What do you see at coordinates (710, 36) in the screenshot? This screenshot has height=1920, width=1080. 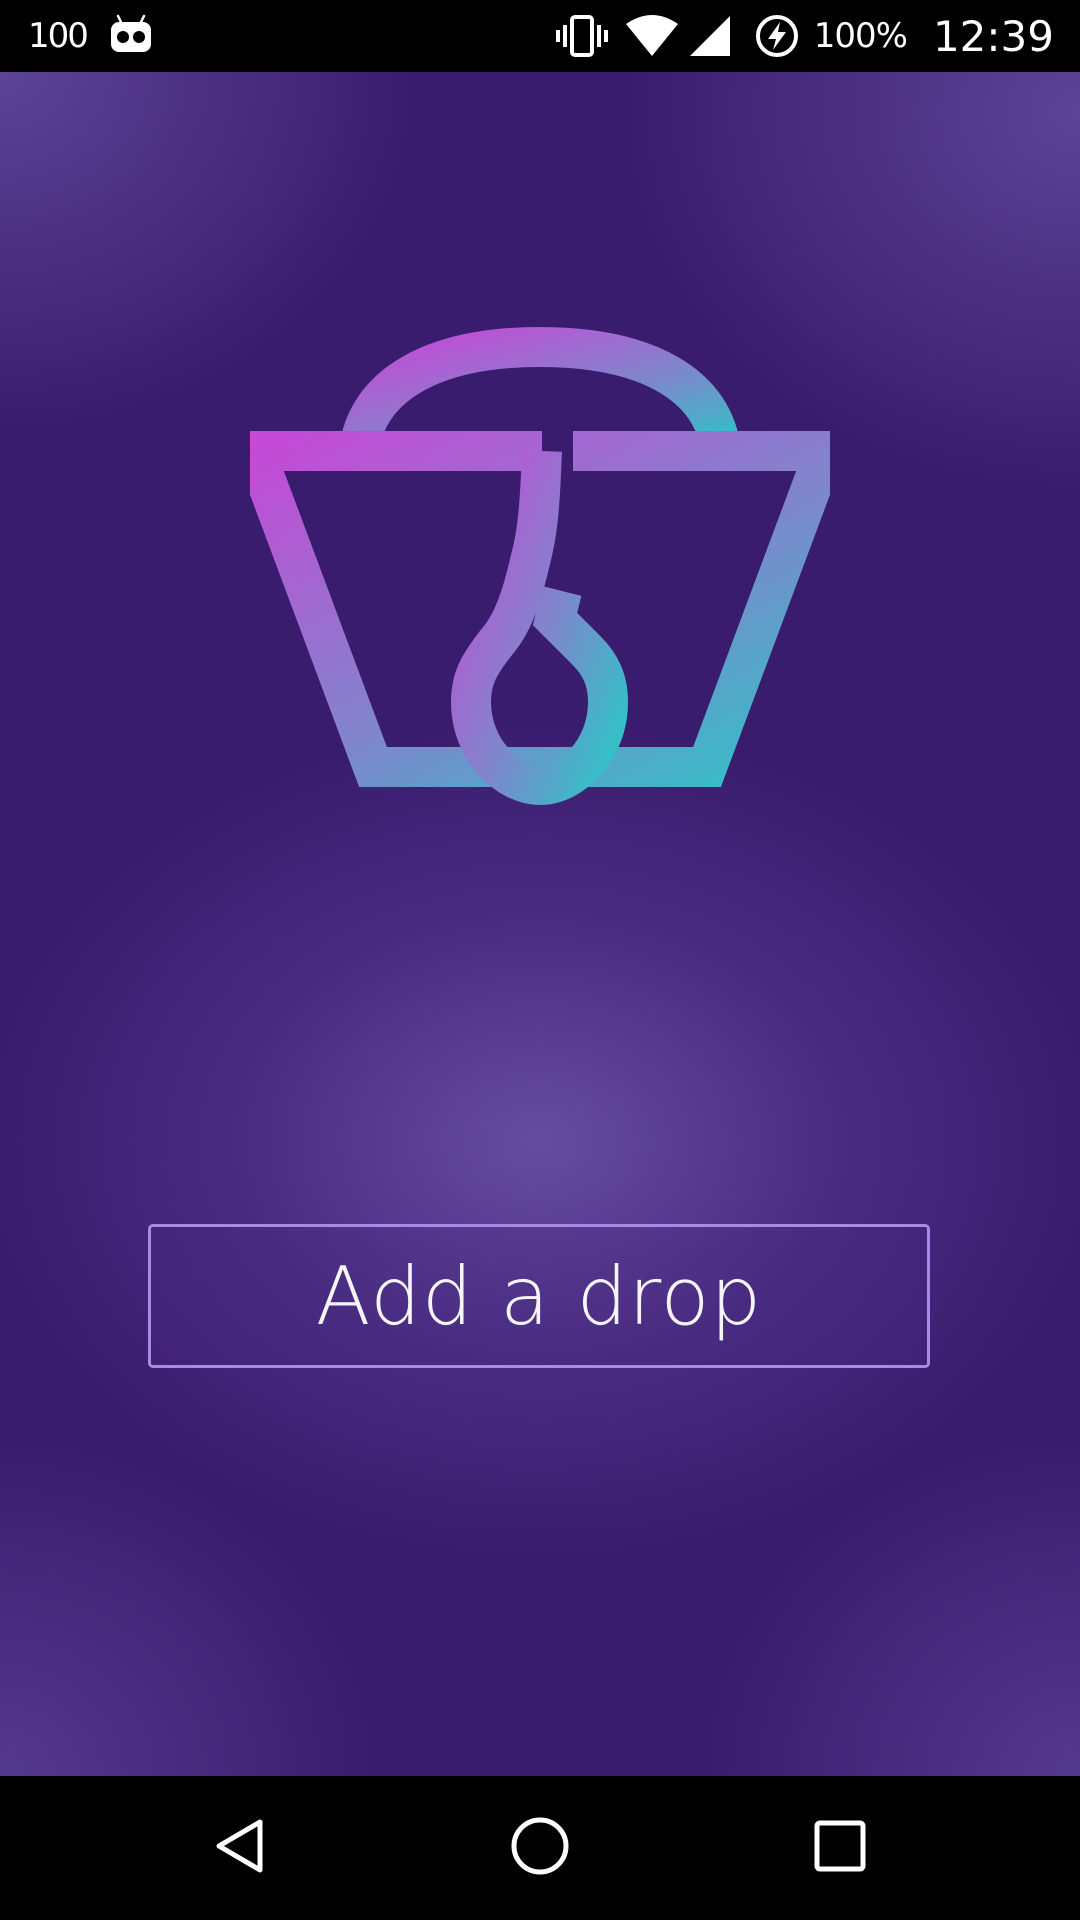 I see `cell-signal-icon` at bounding box center [710, 36].